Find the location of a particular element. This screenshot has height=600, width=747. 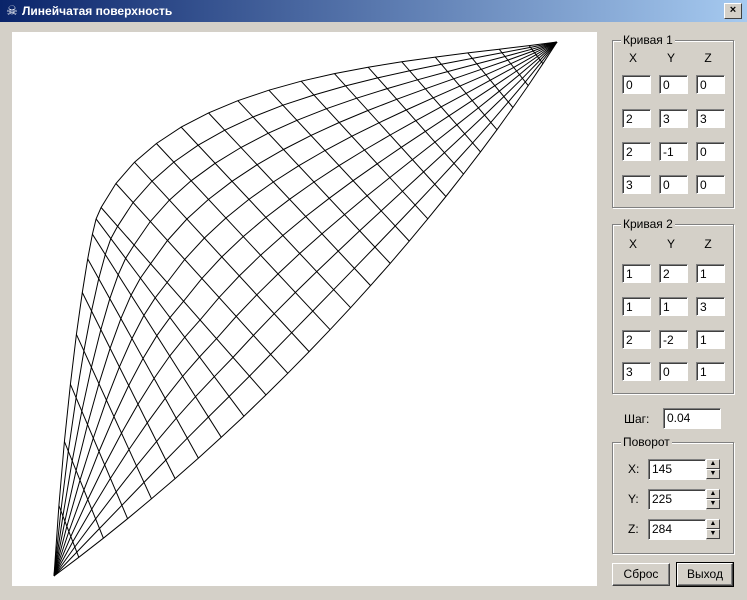

curve2-p3-y: -2 is located at coordinates (673, 339).